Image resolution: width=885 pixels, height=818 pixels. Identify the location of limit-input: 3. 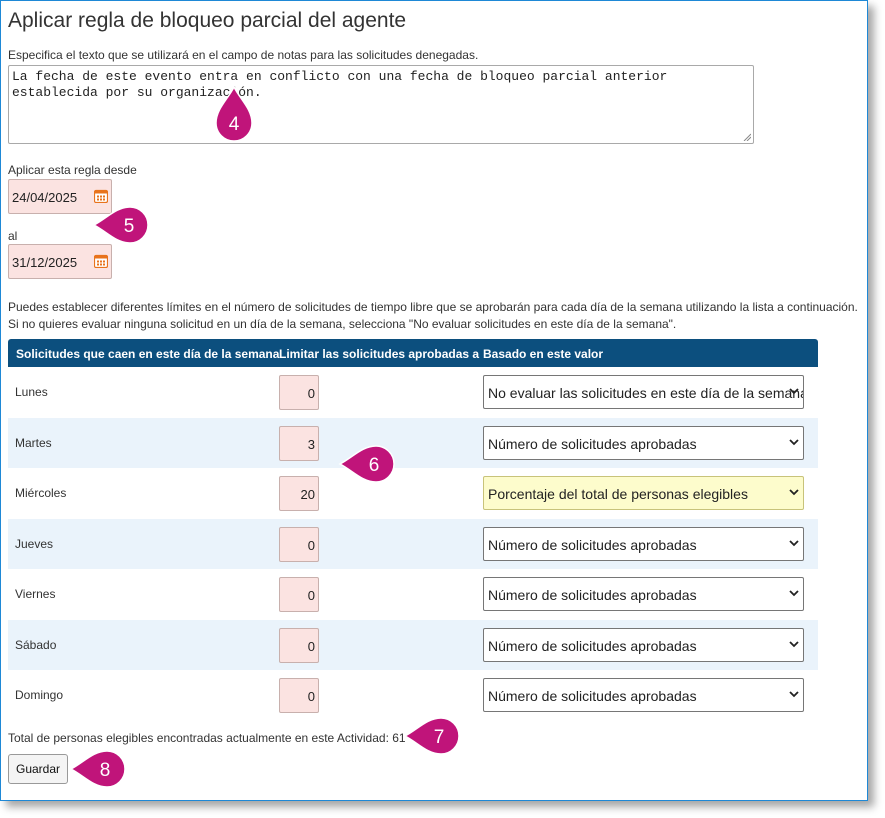
(299, 443).